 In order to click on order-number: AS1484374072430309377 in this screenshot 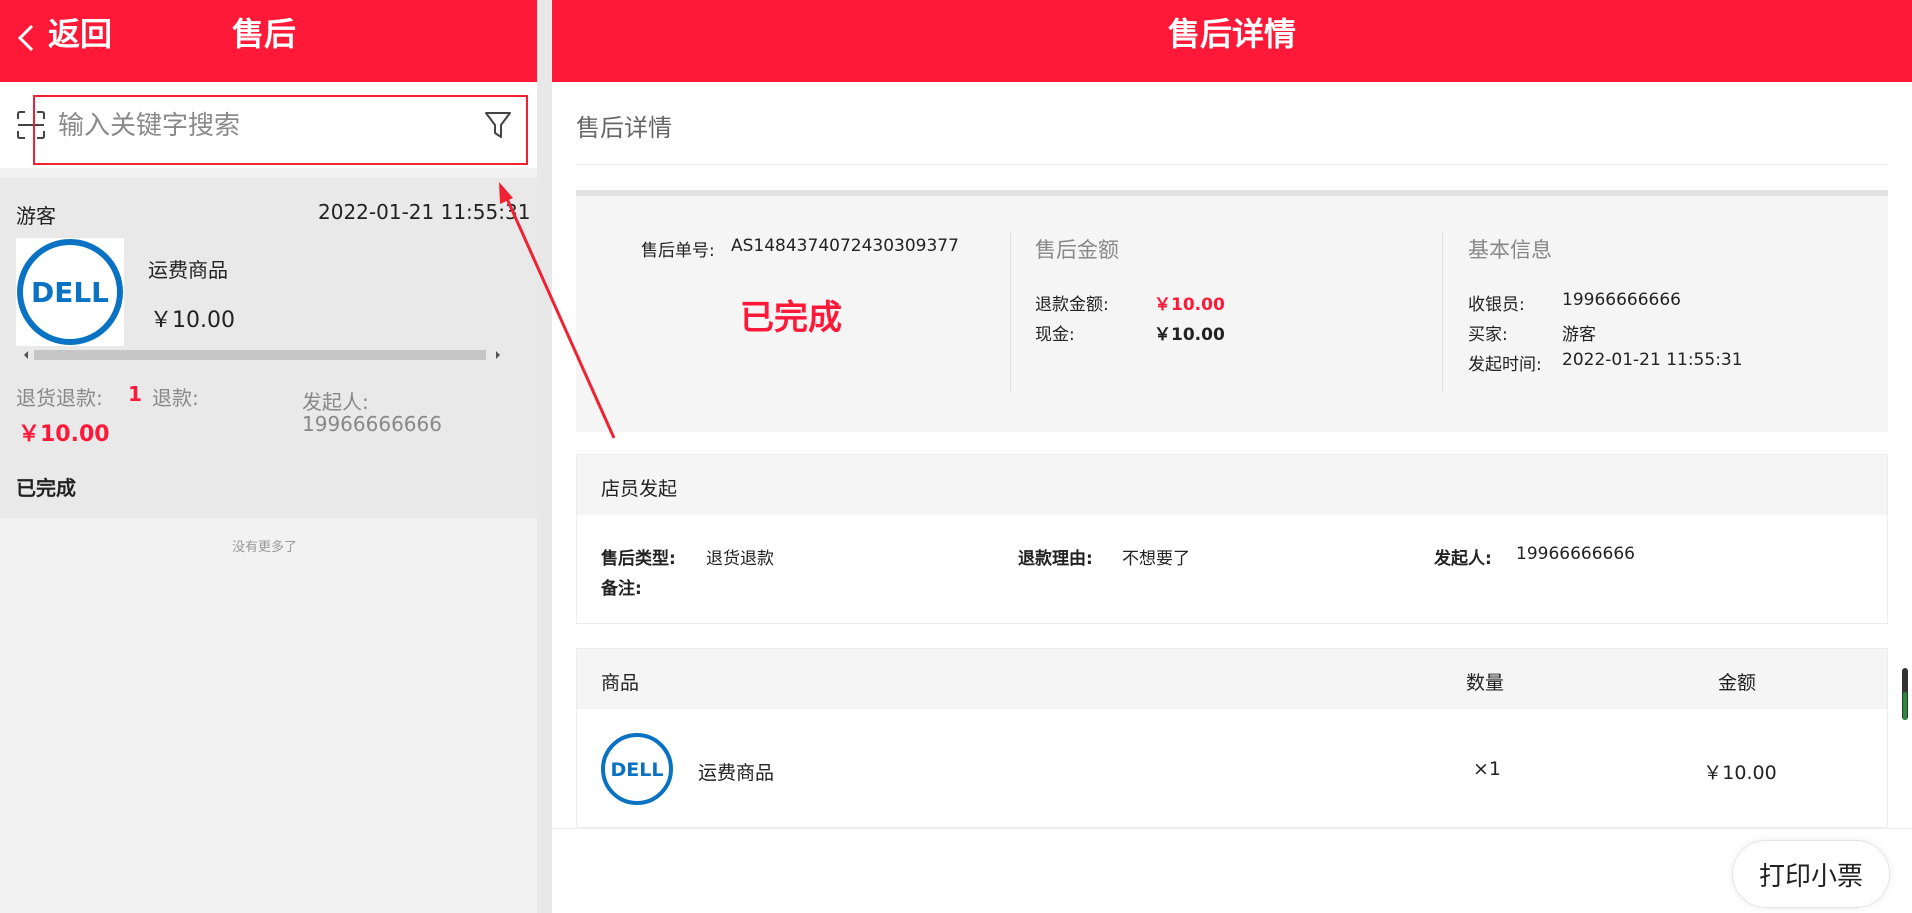, I will do `click(845, 246)`.